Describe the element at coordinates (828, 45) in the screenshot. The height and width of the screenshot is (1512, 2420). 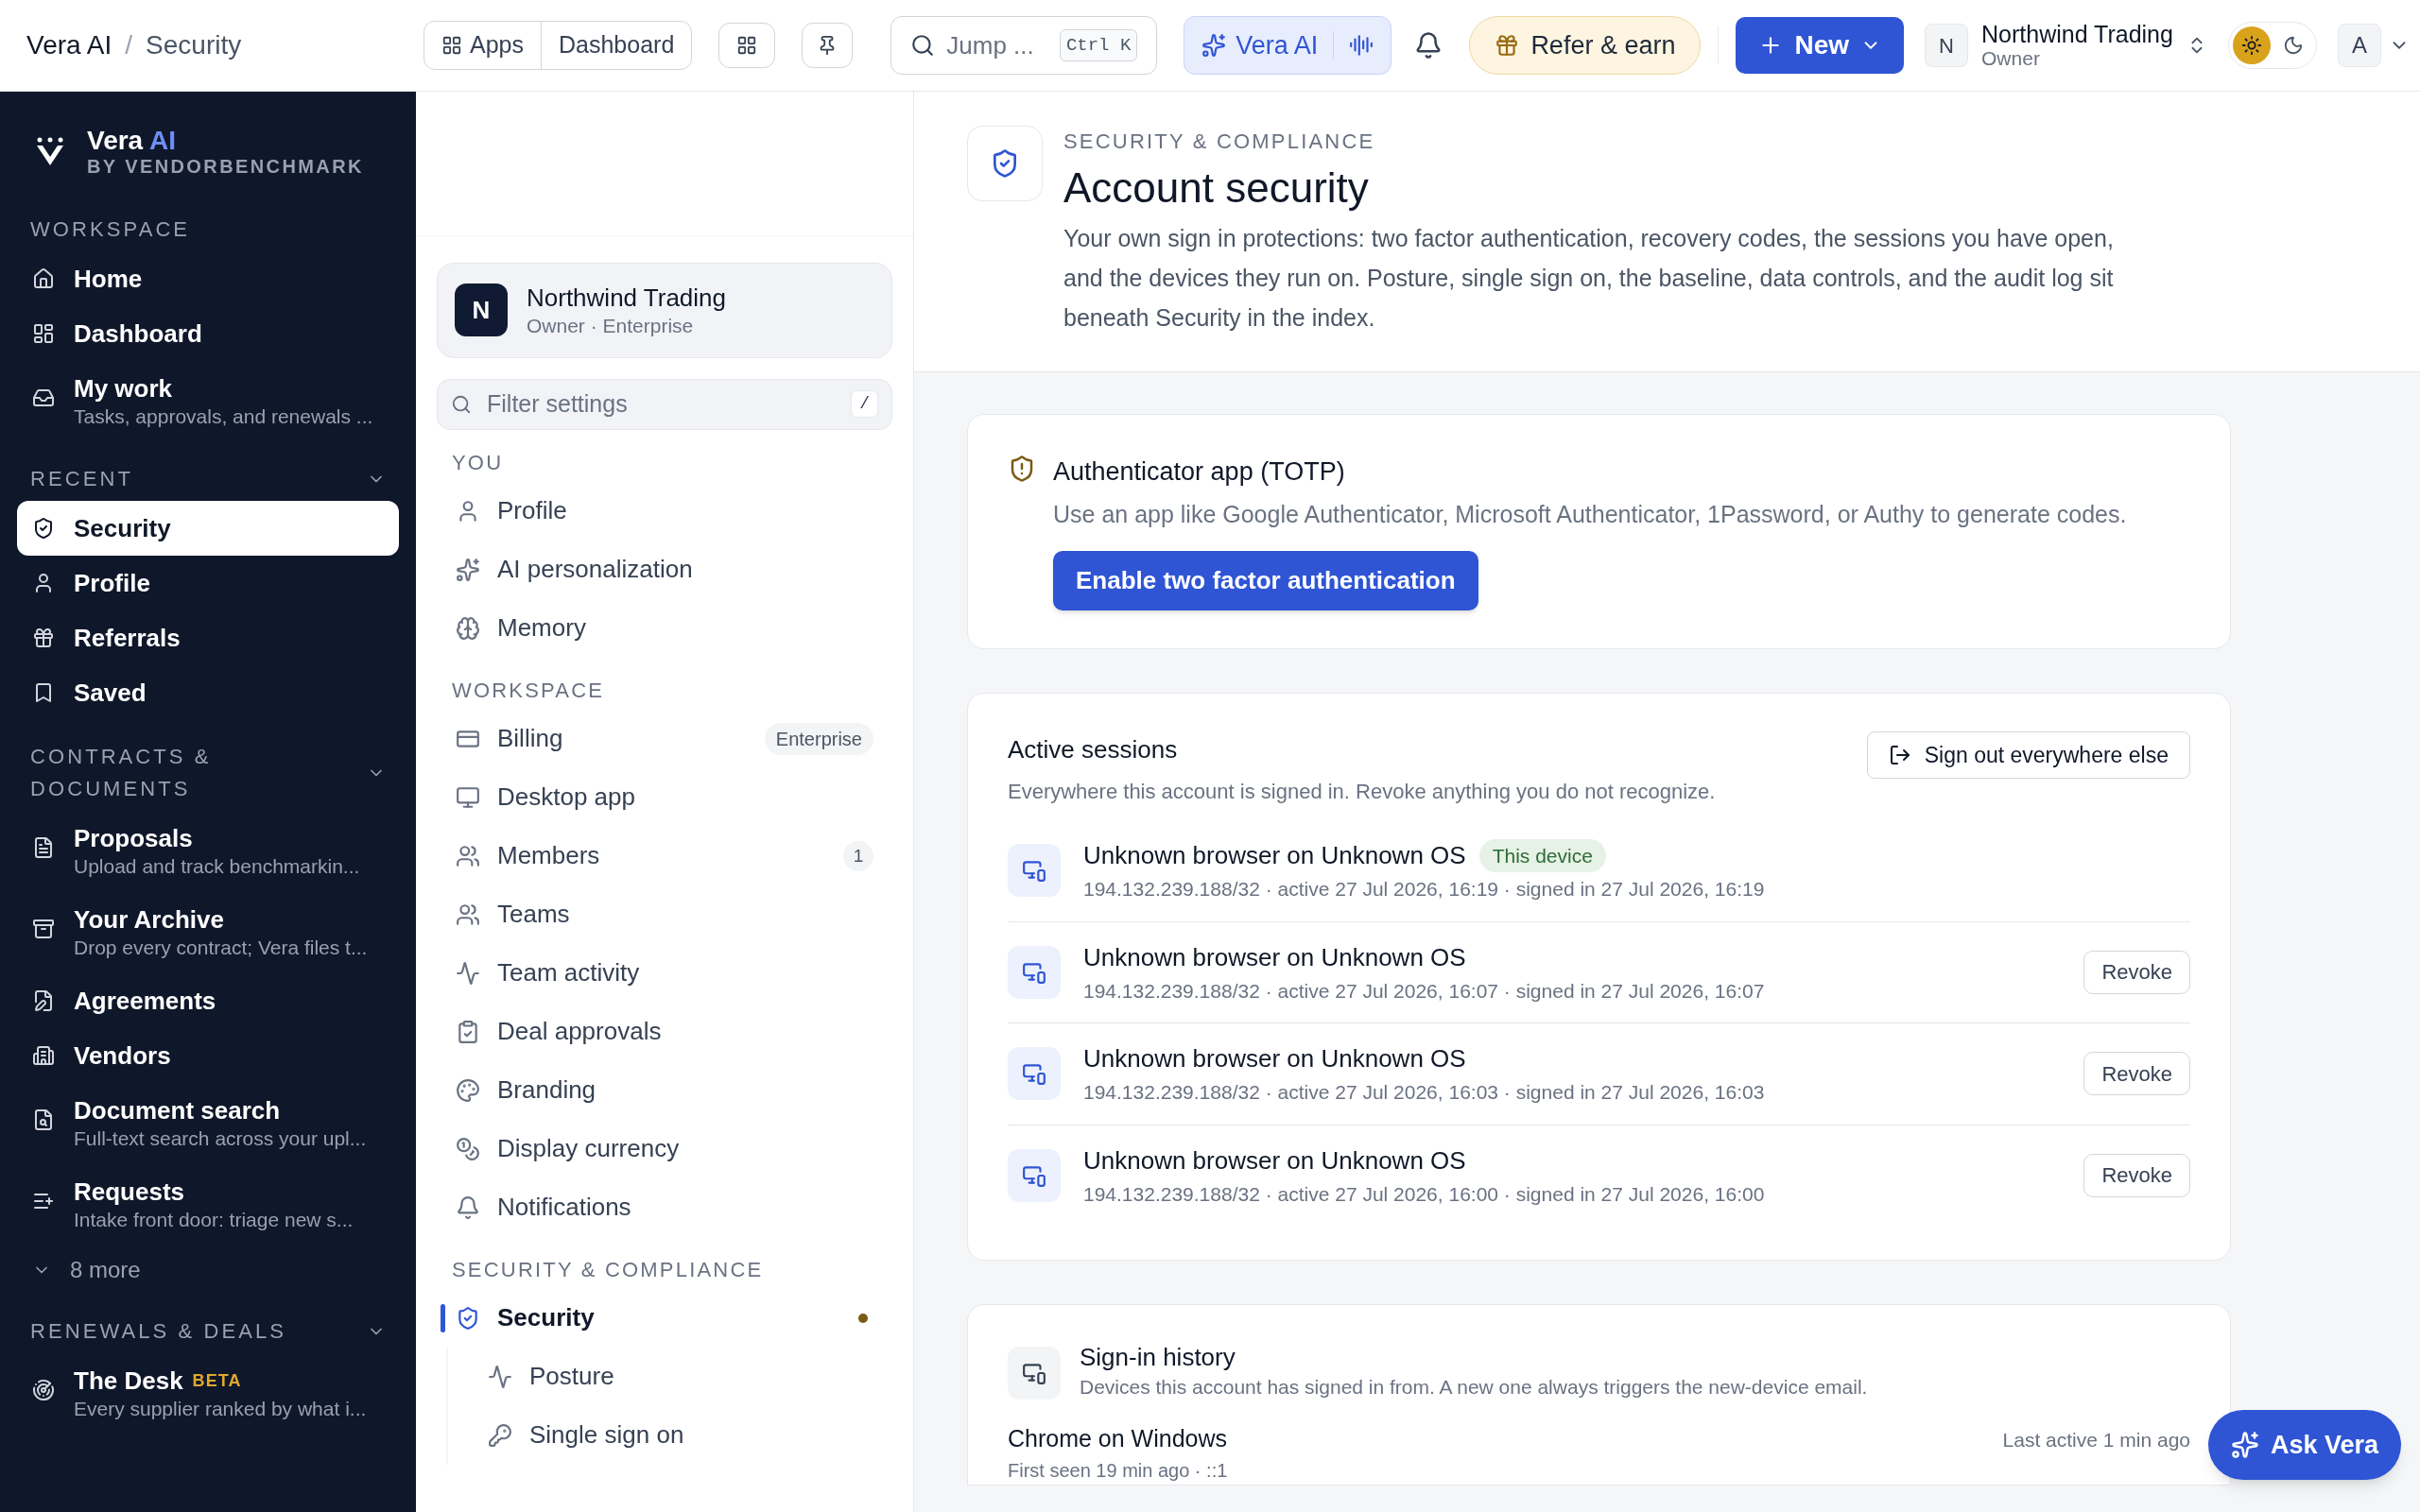
I see `pin-button` at that location.